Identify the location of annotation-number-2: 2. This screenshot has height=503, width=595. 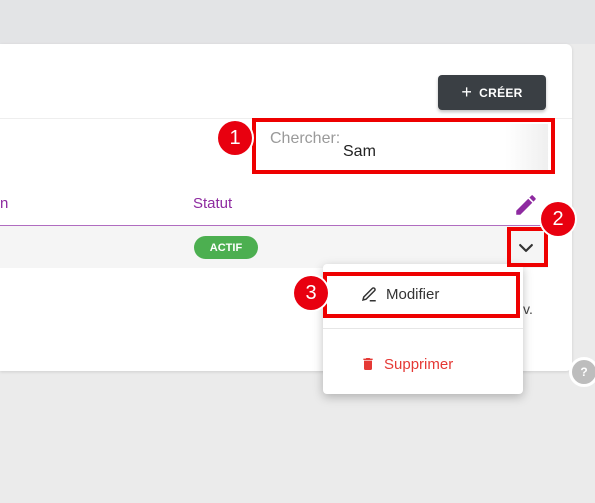
(558, 219).